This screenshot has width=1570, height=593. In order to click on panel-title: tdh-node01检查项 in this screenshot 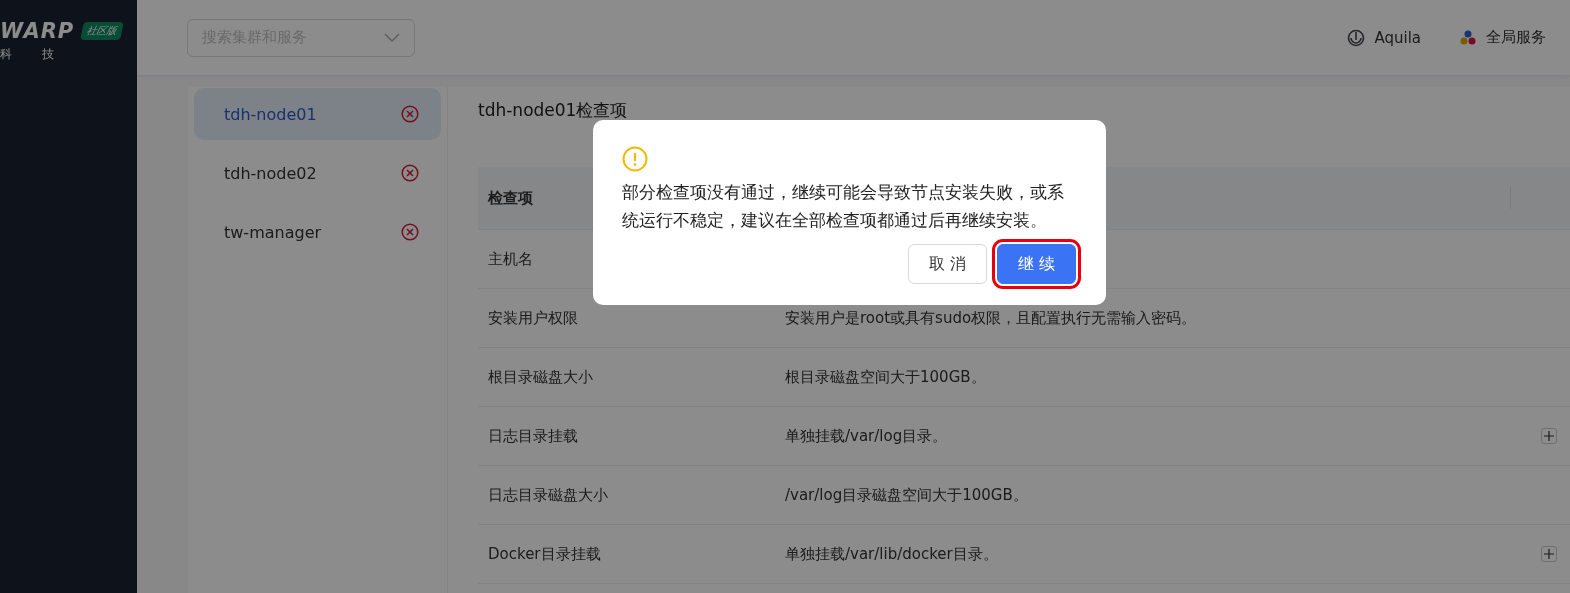, I will do `click(553, 110)`.